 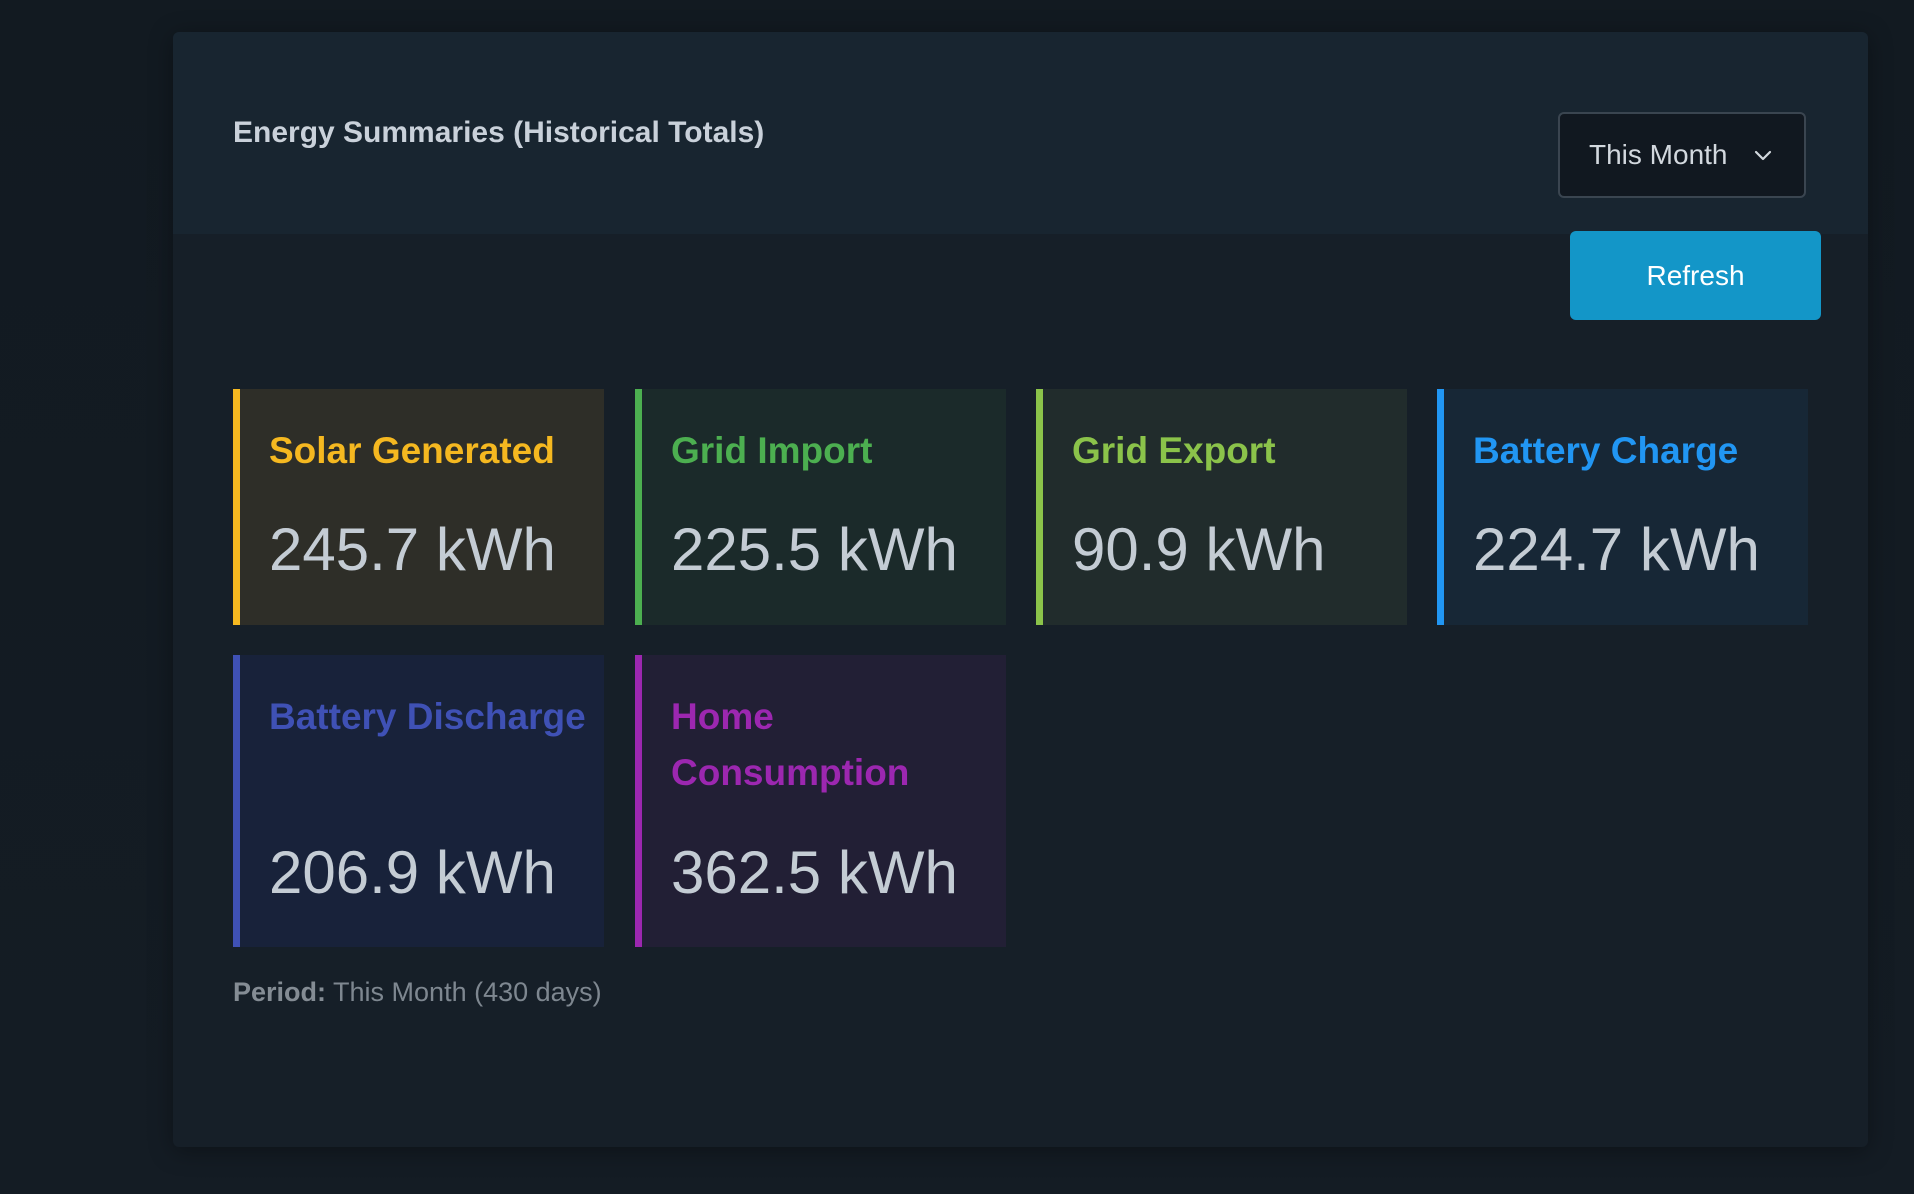 I want to click on refresh-button: Refresh, so click(x=1695, y=275).